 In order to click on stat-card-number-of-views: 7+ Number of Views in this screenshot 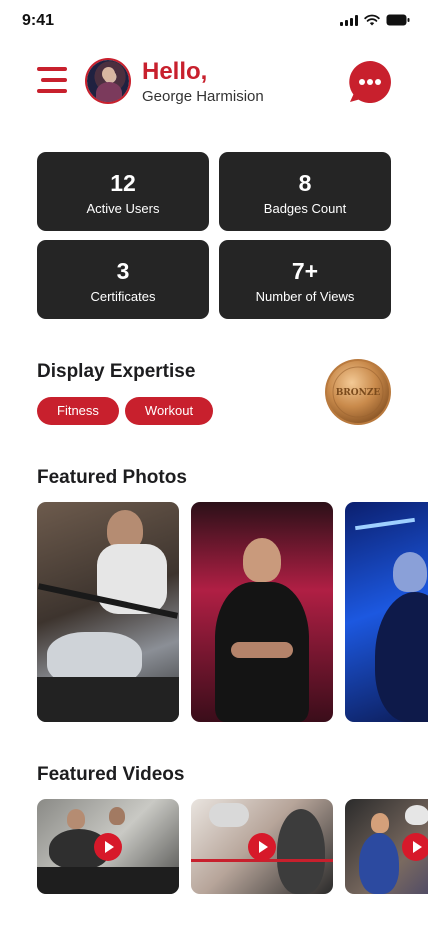, I will do `click(305, 279)`.